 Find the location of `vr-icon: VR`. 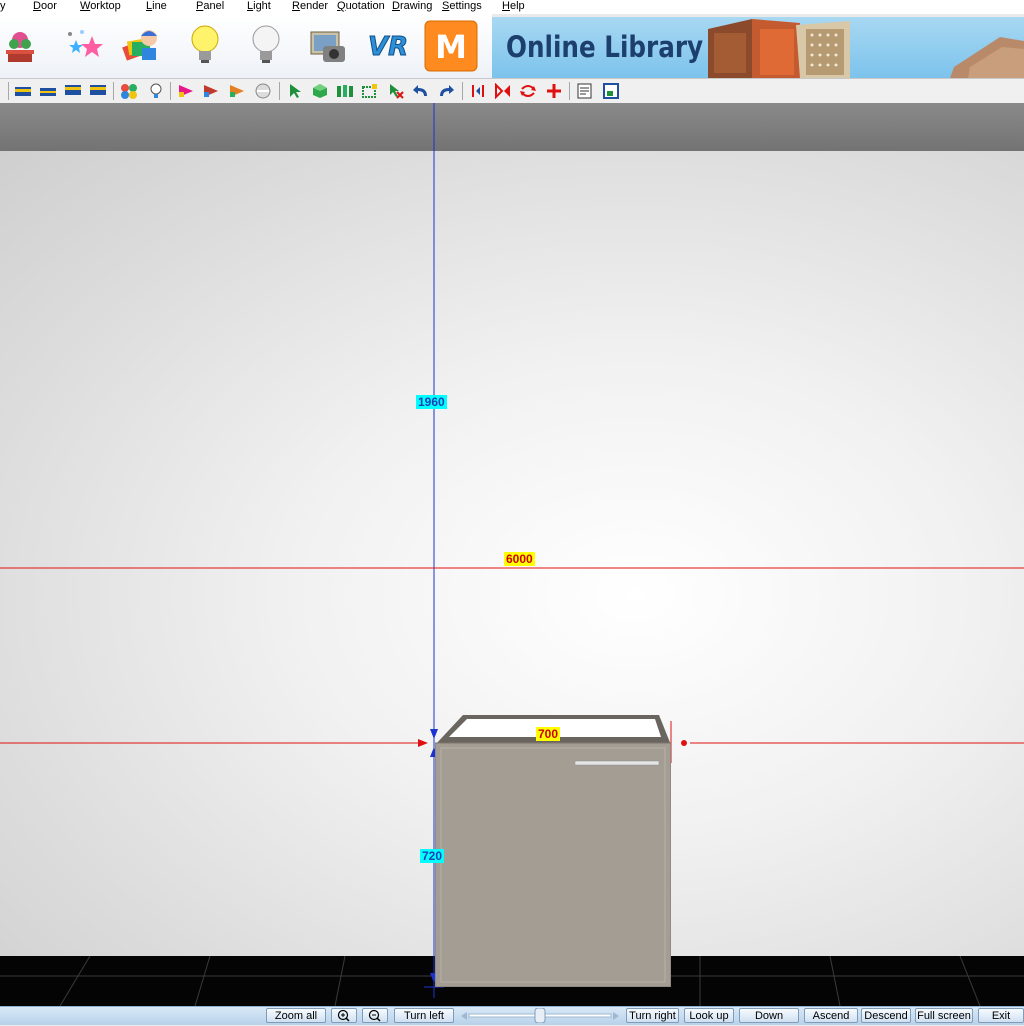

vr-icon: VR is located at coordinates (390, 46).